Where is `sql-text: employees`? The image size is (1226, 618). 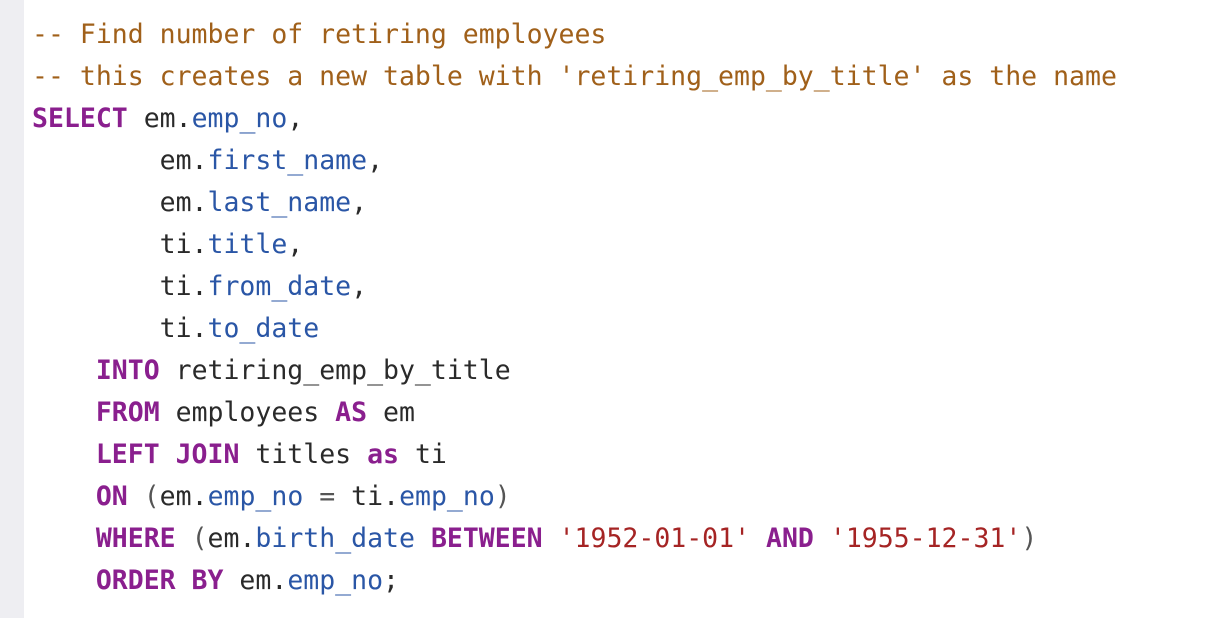 sql-text: employees is located at coordinates (247, 412).